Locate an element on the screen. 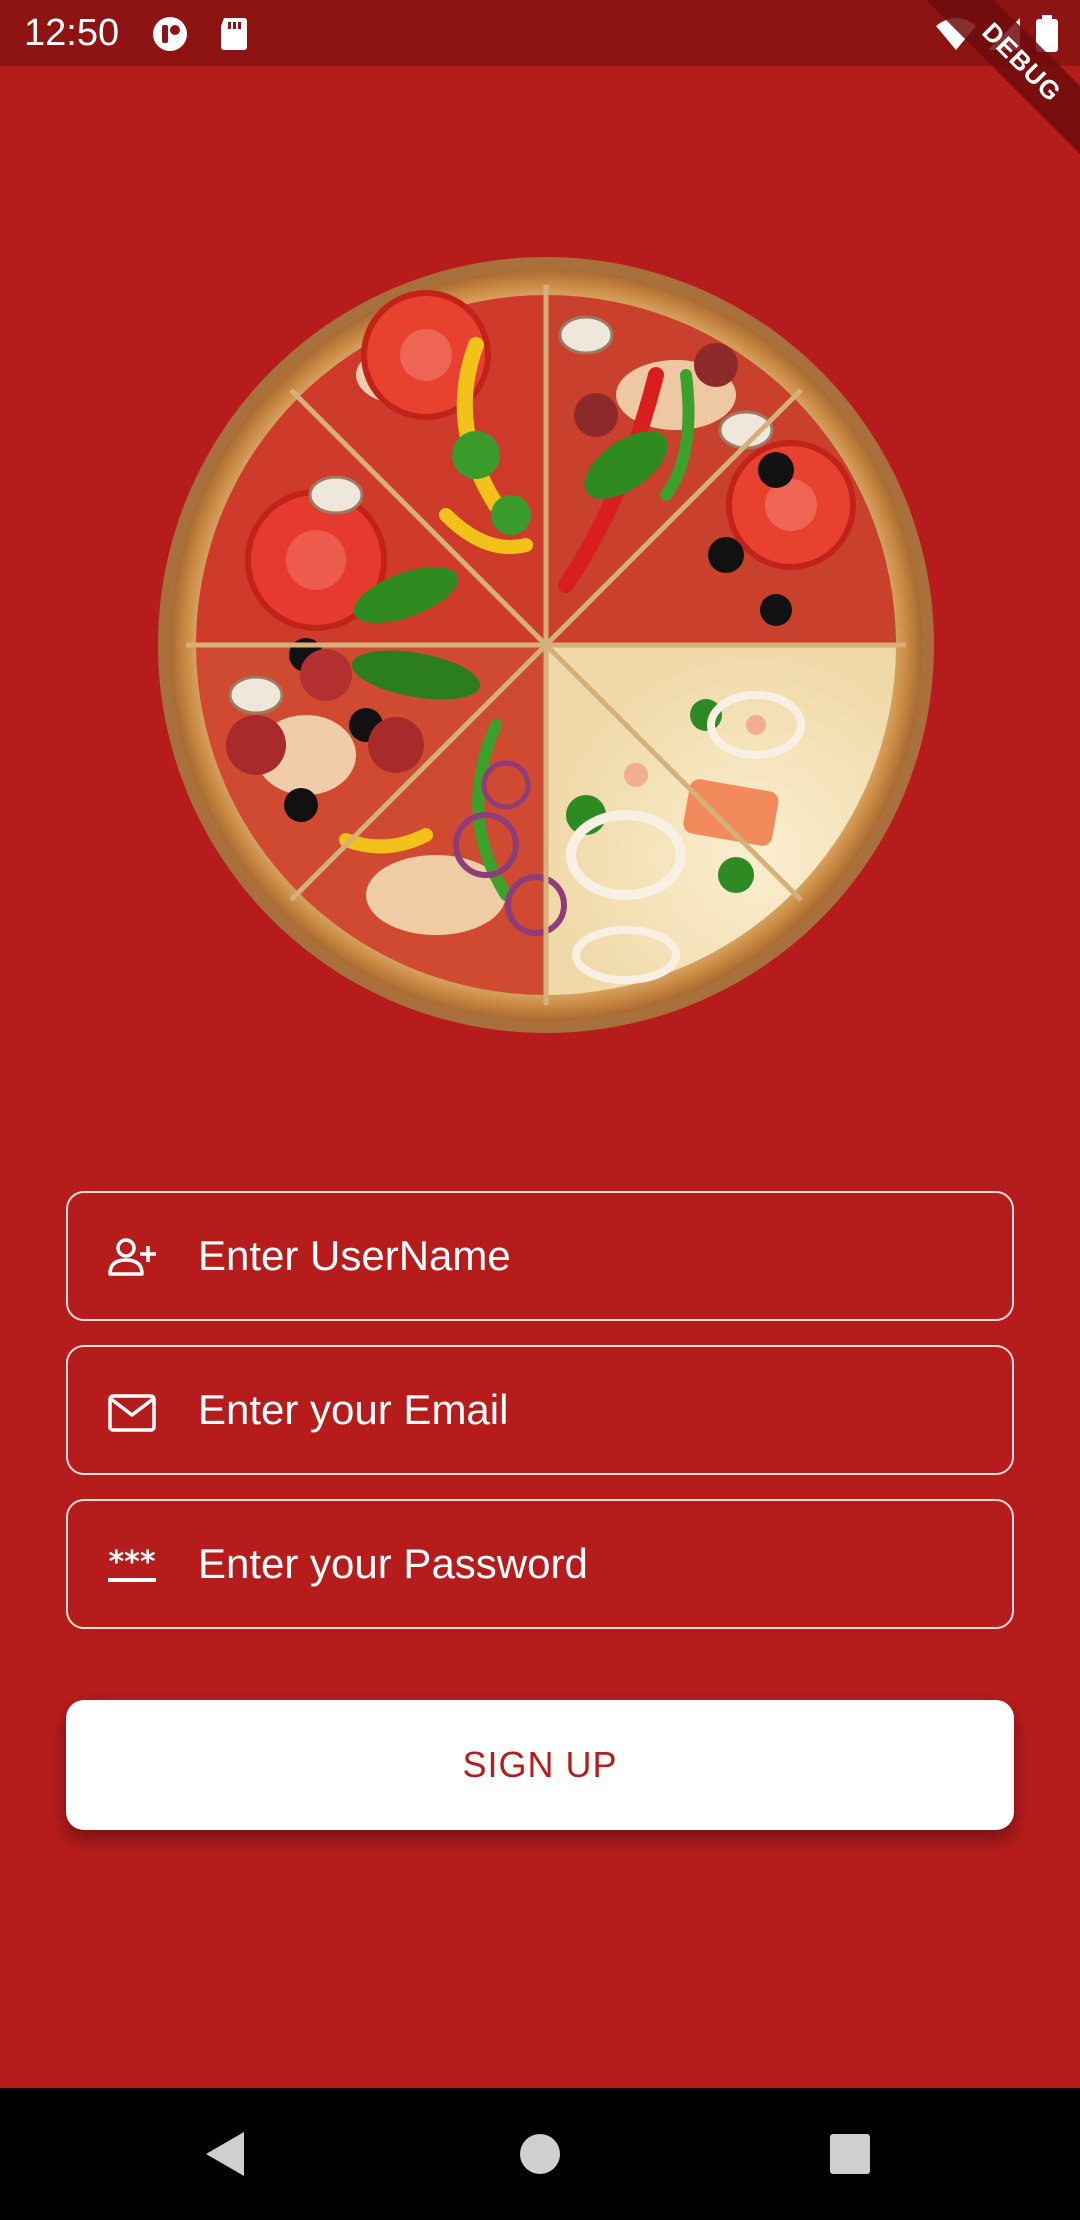 The width and height of the screenshot is (1080, 2220). username-field is located at coordinates (540, 1256).